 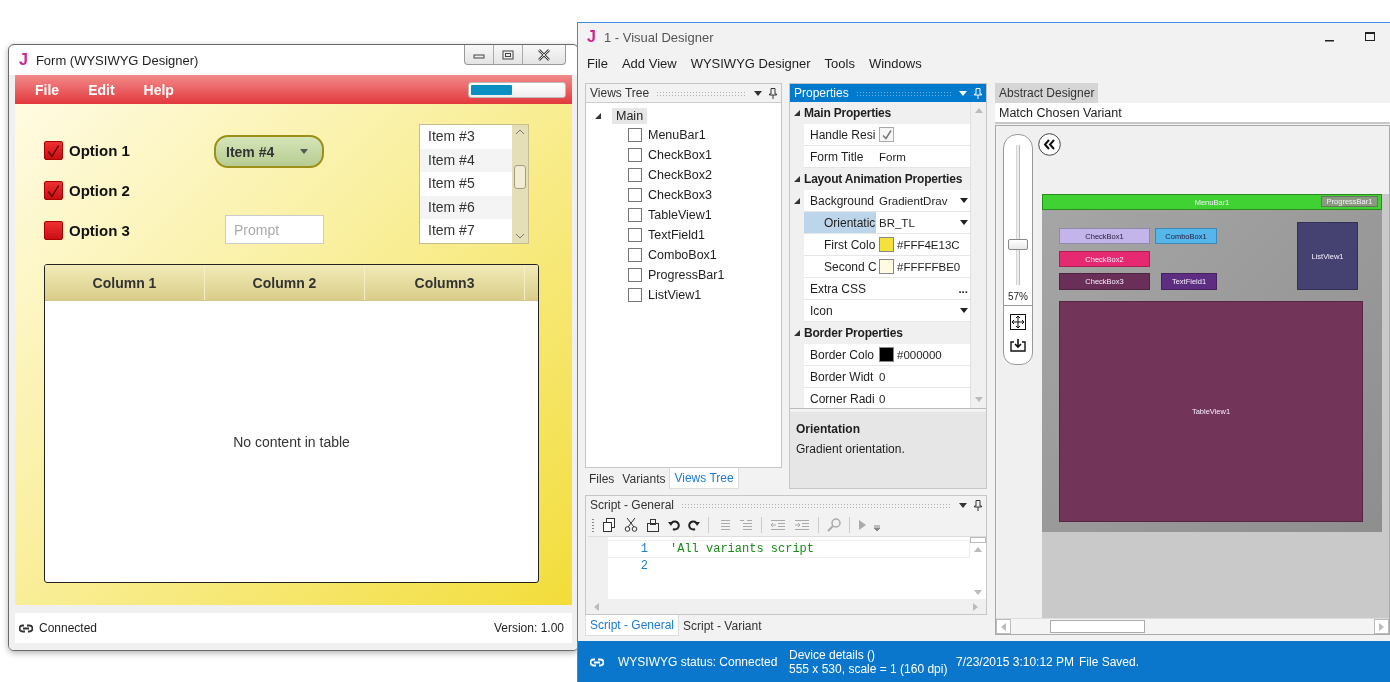 I want to click on scroll-up-icon, so click(x=520, y=132).